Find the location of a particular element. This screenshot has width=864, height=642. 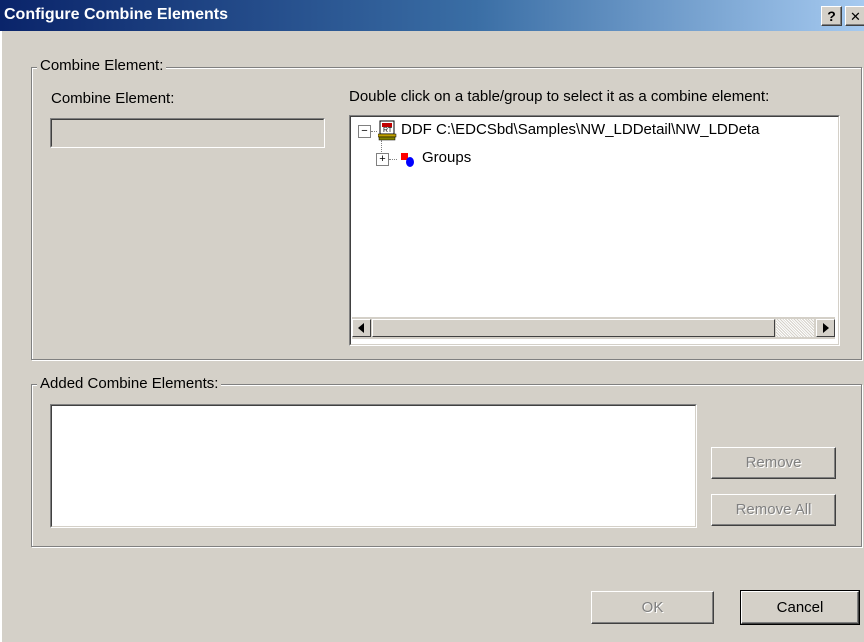

tree-connector-vertical is located at coordinates (381, 147).